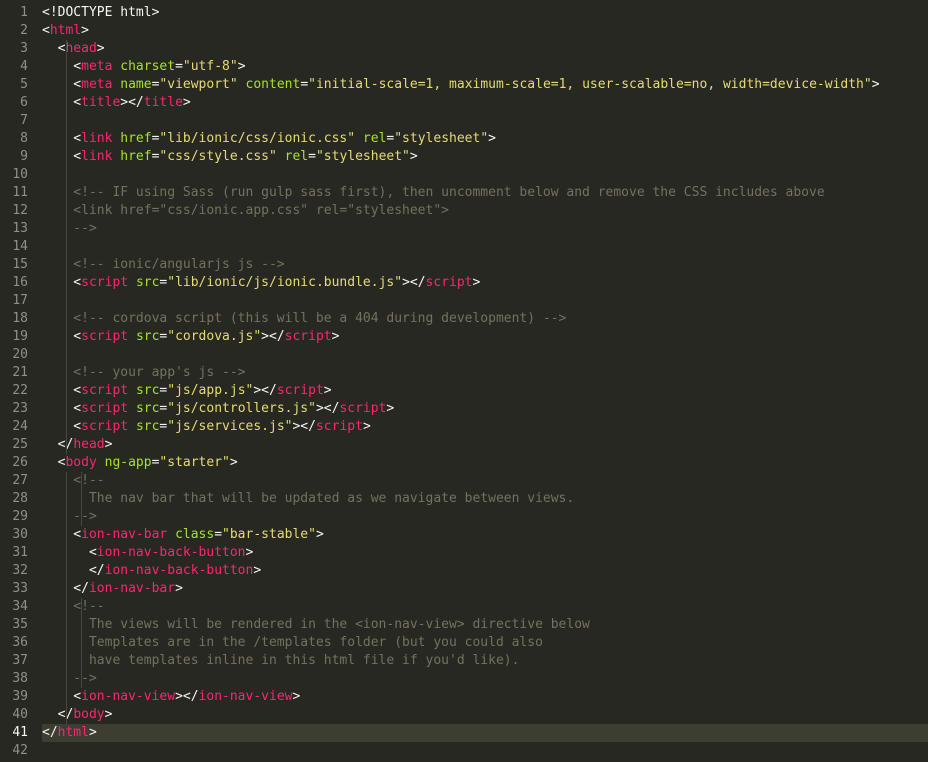 Image resolution: width=928 pixels, height=762 pixels. Describe the element at coordinates (14, 607) in the screenshot. I see `line-number: 34` at that location.